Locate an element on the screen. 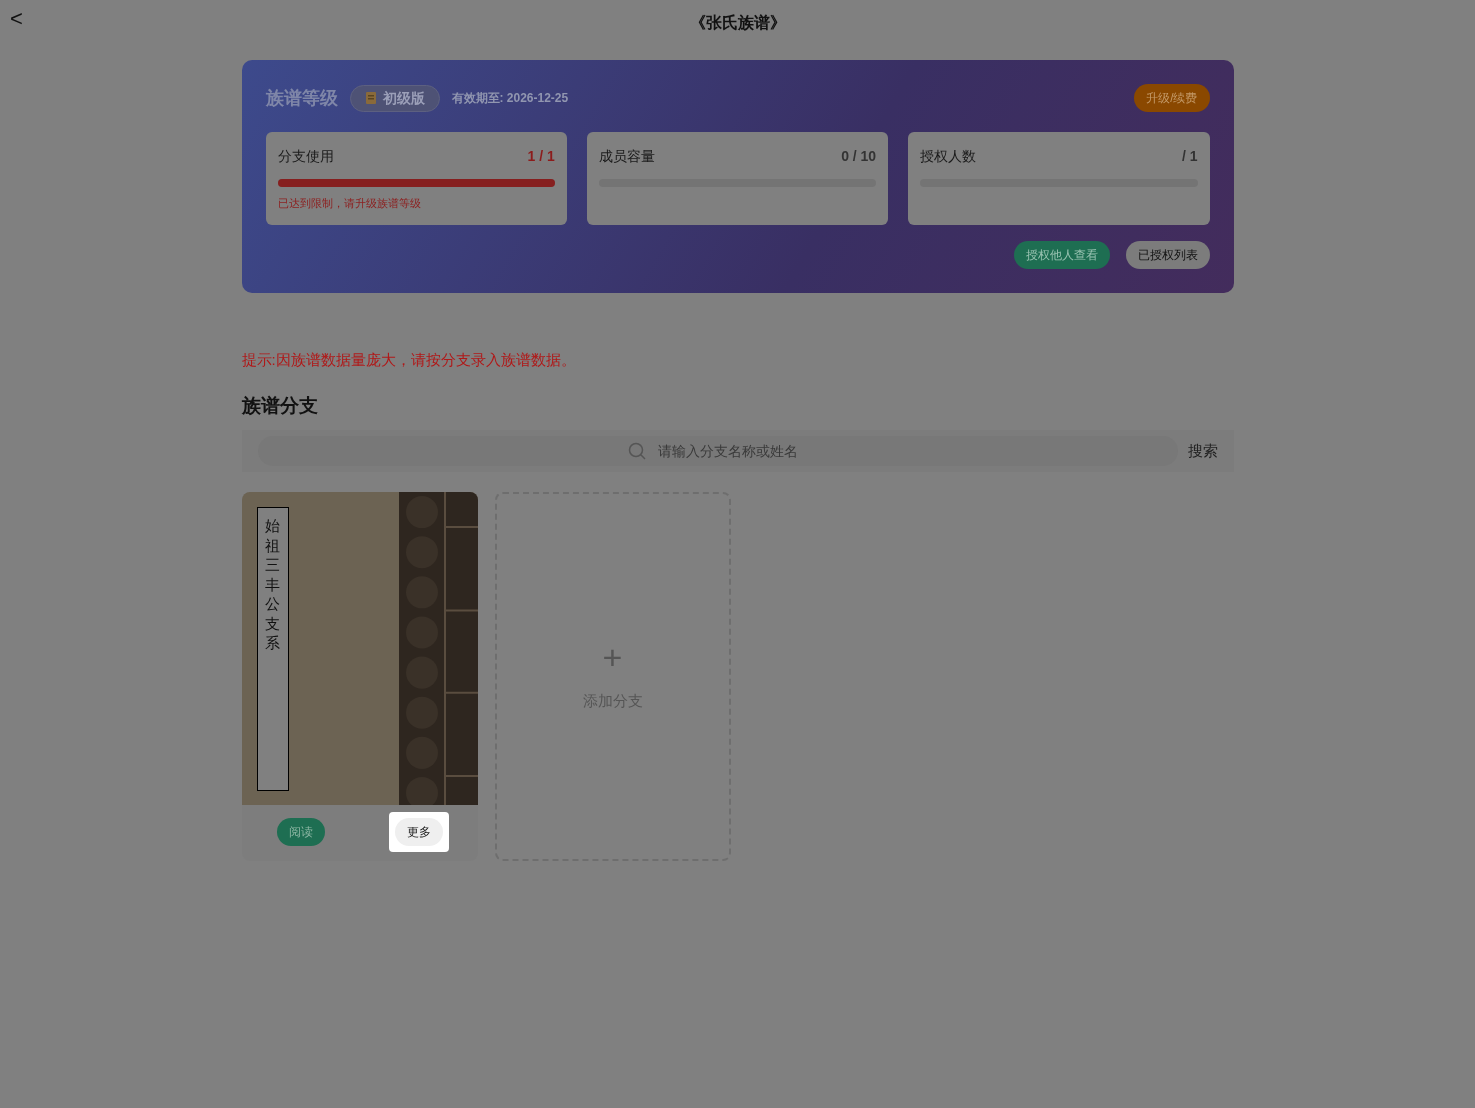  stat-label: 授权人数 is located at coordinates (948, 156).